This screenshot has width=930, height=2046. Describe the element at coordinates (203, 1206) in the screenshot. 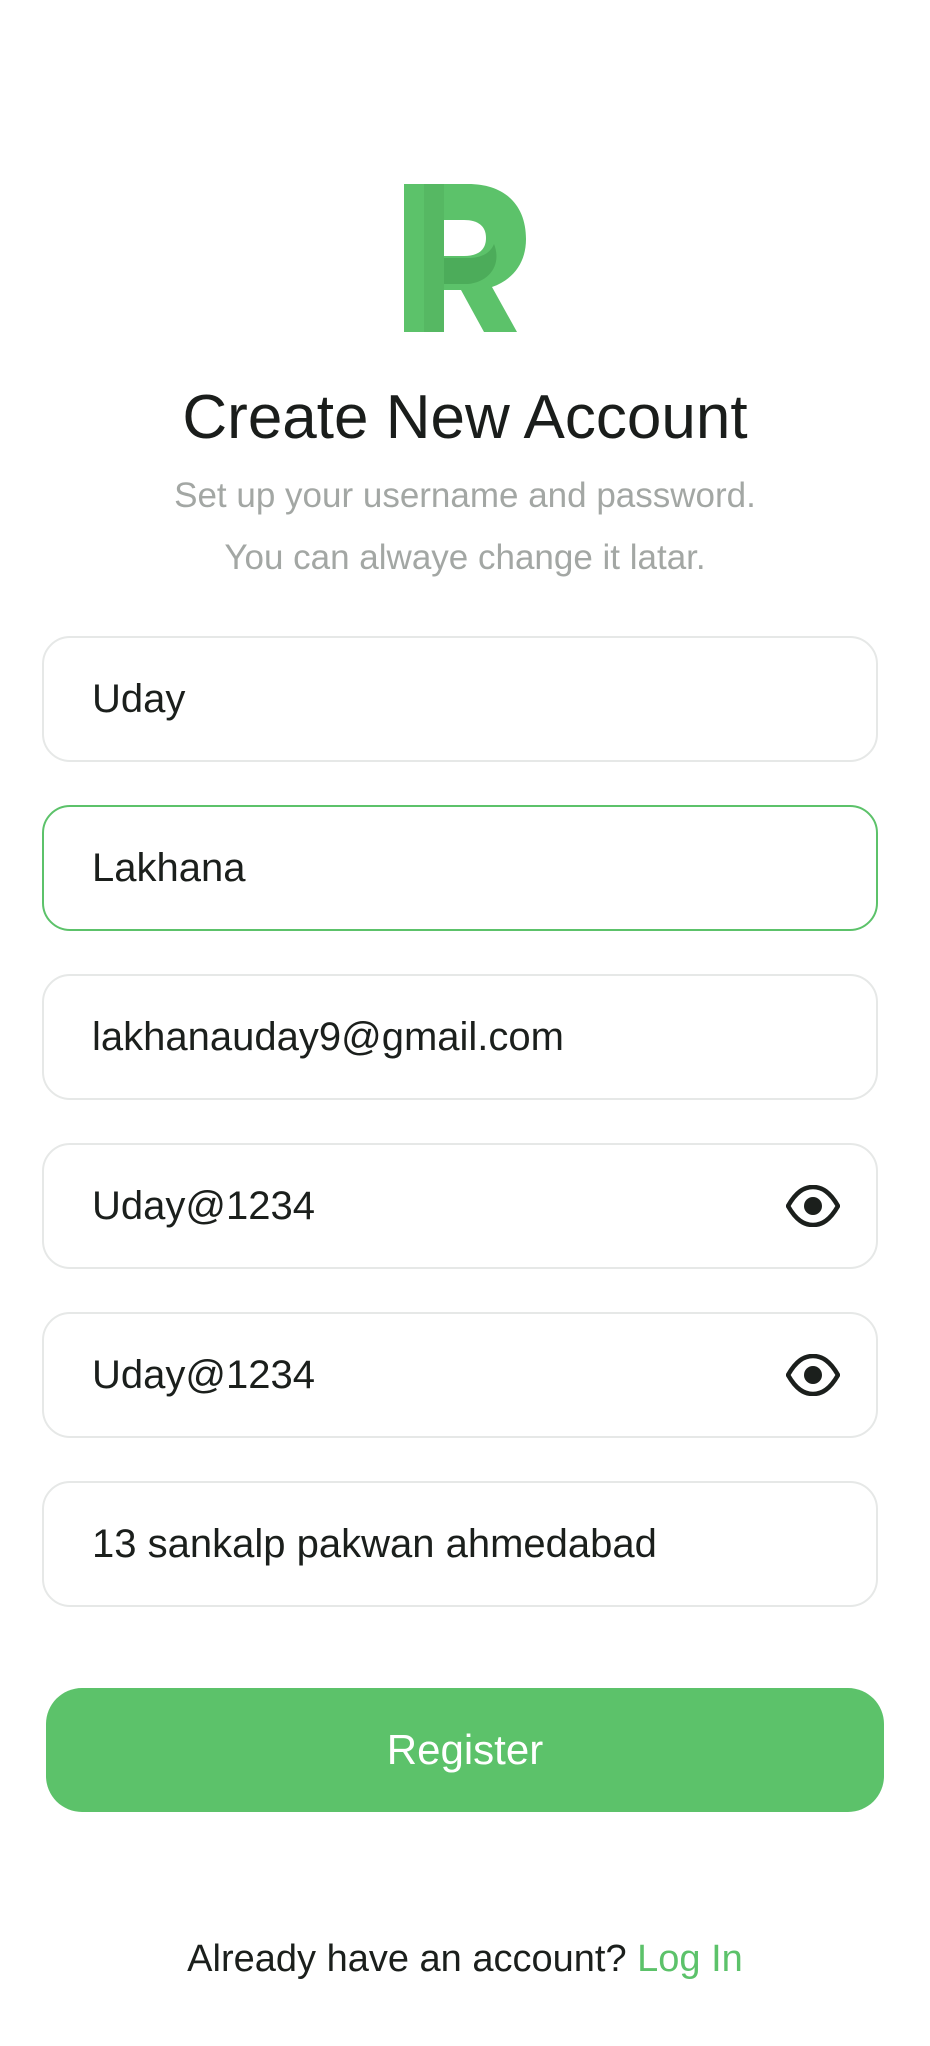

I see `password-value: Uday@1234` at that location.